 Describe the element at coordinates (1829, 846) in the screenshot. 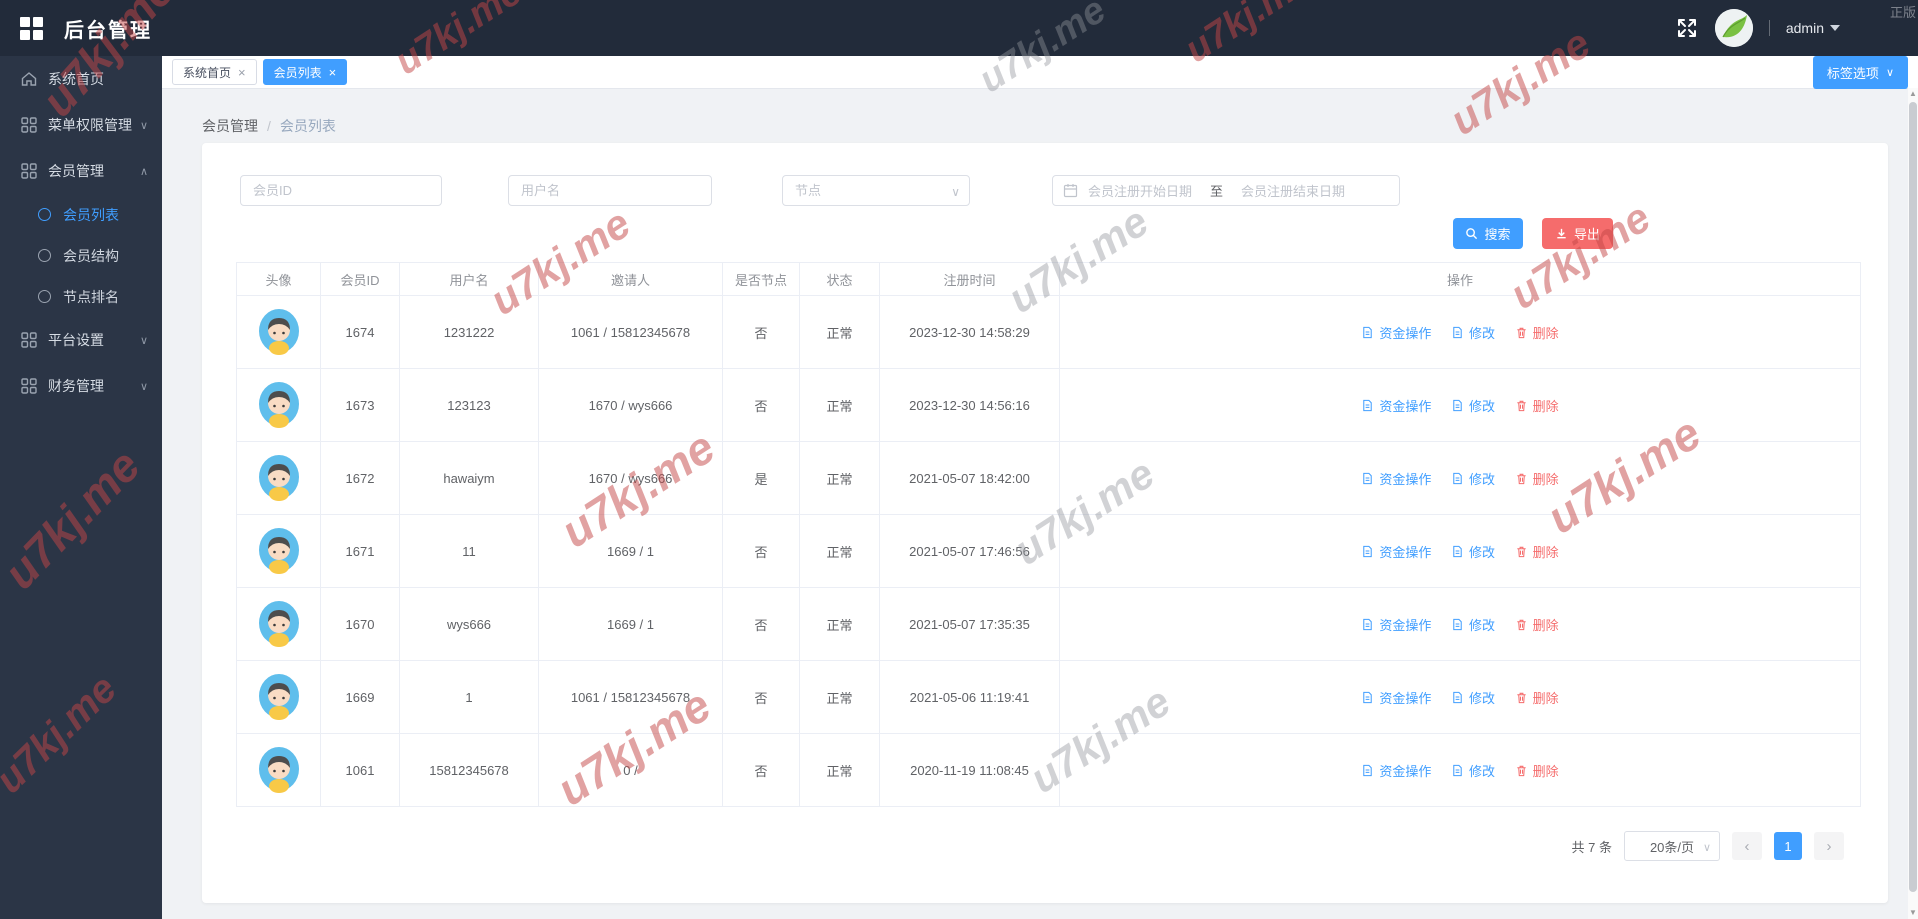

I see `next-page-button: ›` at that location.